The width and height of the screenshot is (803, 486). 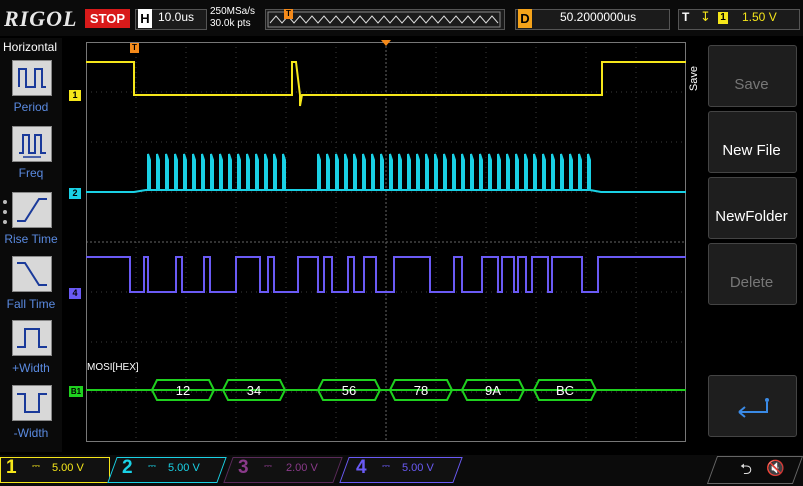 I want to click on ch4-ground-marker: 4, so click(x=75, y=293).